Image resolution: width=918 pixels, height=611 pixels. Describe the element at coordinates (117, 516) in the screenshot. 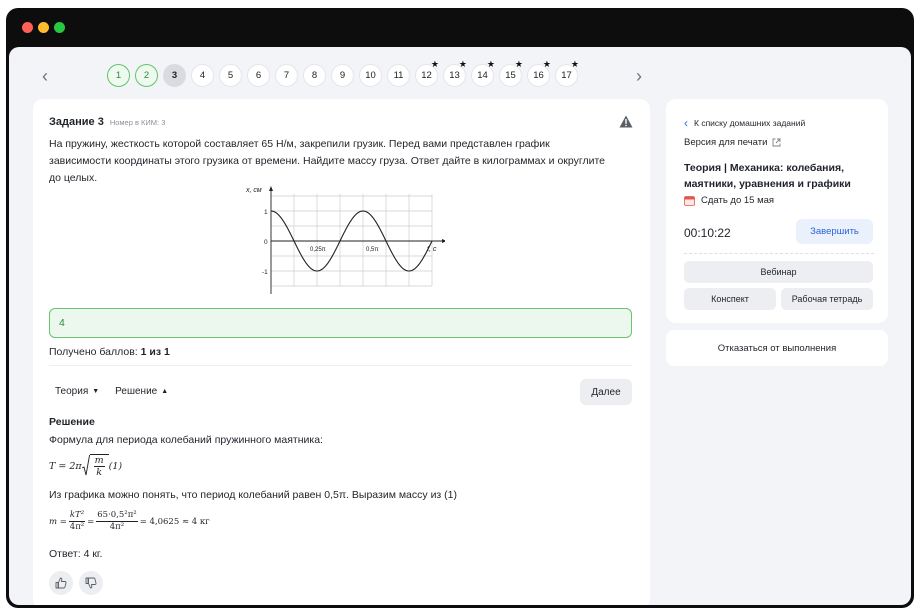

I see `numerator: 65·0,5²π²` at that location.